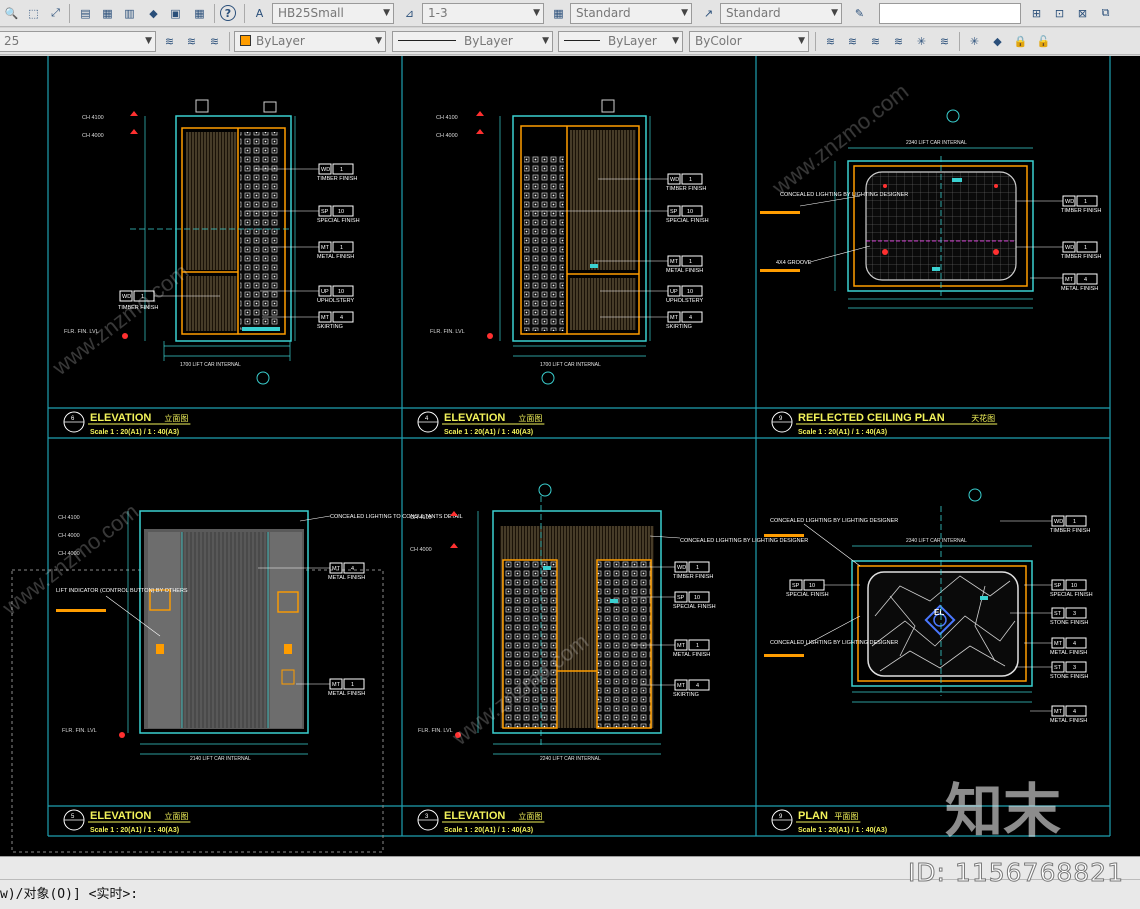  What do you see at coordinates (214, 41) in the screenshot?
I see `layer-states-icon: ≋` at bounding box center [214, 41].